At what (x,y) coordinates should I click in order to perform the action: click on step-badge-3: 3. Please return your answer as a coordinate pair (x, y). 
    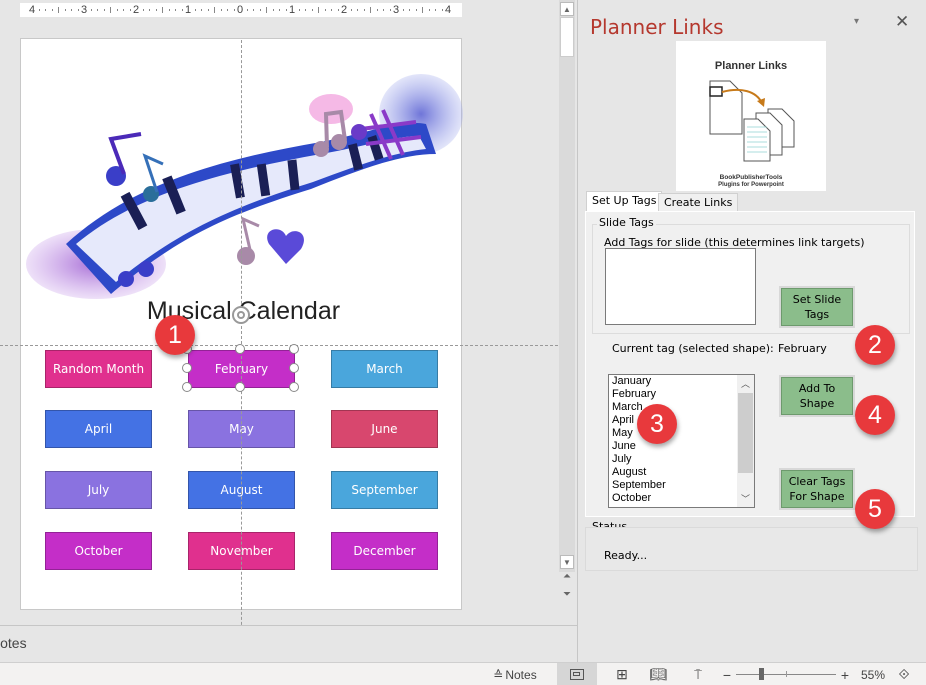
    Looking at the image, I should click on (657, 424).